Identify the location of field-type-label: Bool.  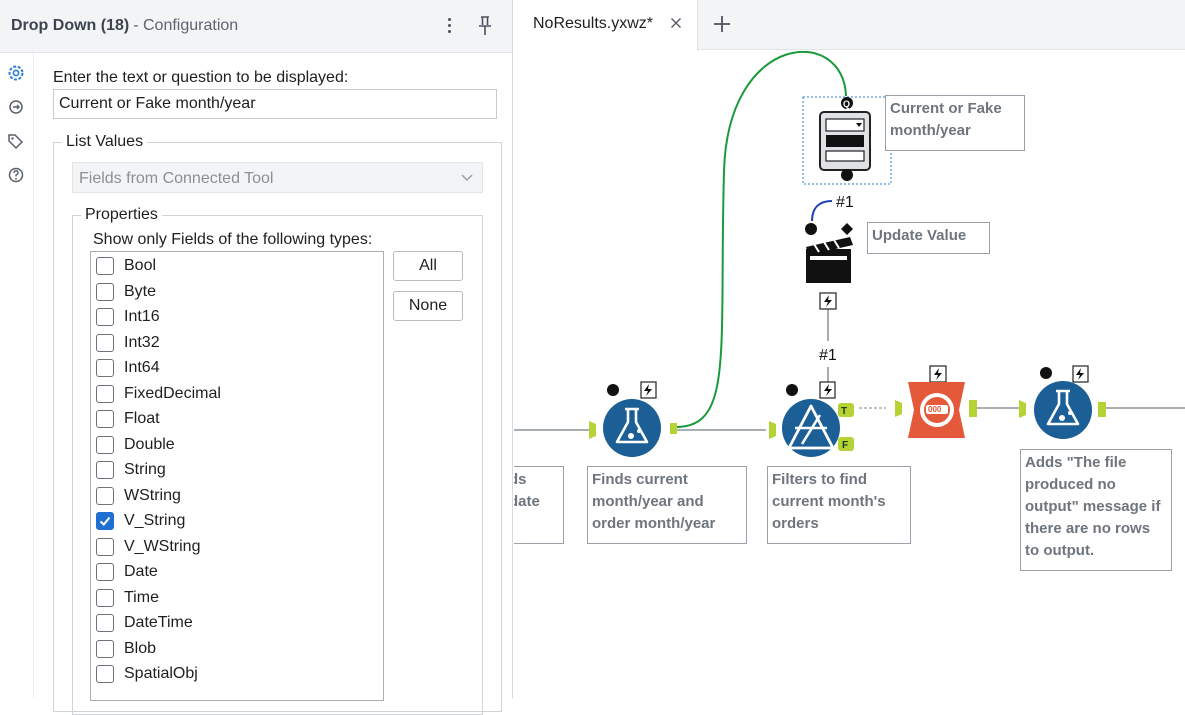
(140, 265).